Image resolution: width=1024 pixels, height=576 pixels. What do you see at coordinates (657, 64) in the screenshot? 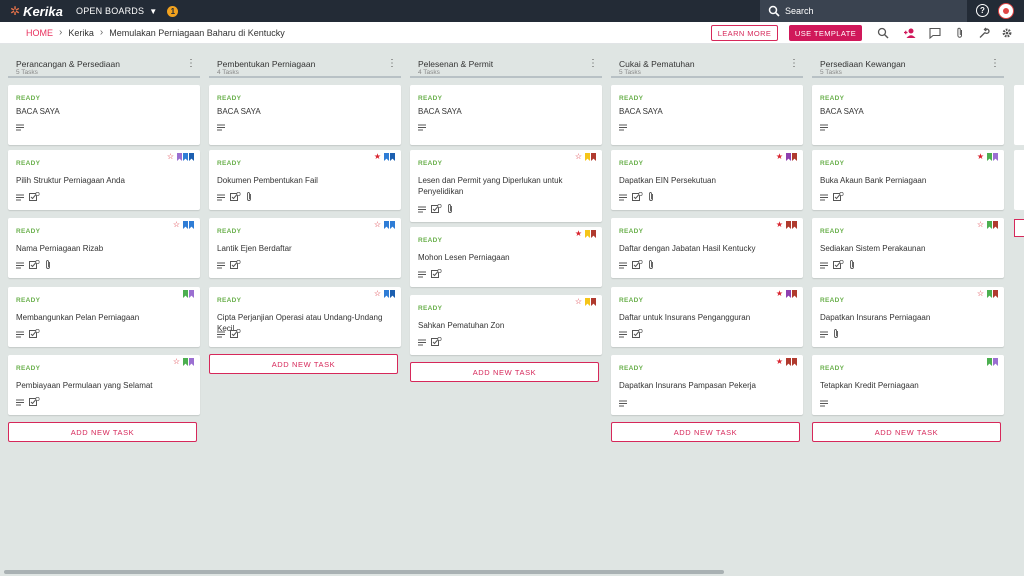
I see `column-title: Cukai & Pematuhan` at bounding box center [657, 64].